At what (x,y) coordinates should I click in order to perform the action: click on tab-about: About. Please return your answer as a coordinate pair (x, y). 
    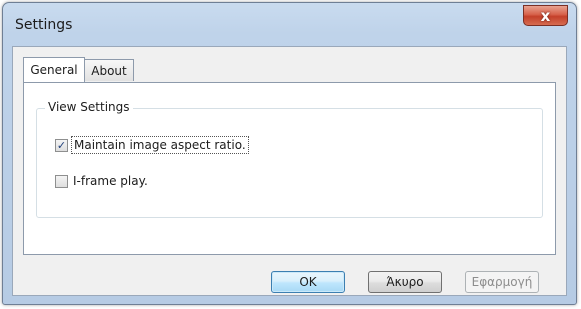
    Looking at the image, I should click on (109, 70).